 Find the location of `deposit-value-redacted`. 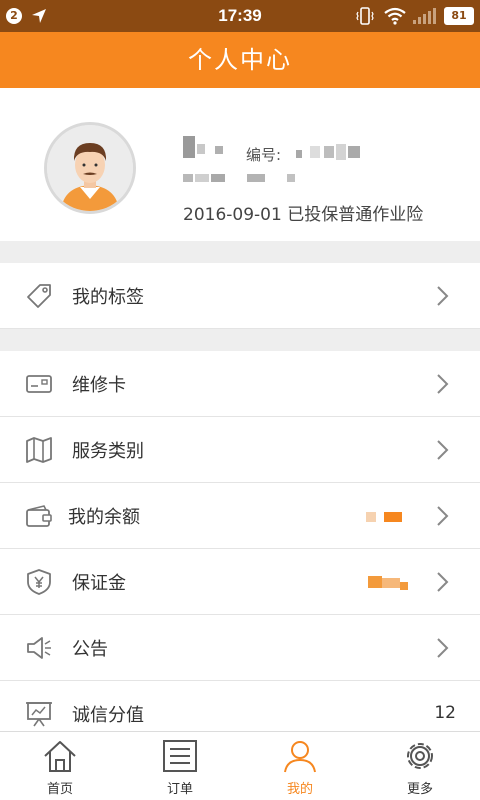

deposit-value-redacted is located at coordinates (389, 583).